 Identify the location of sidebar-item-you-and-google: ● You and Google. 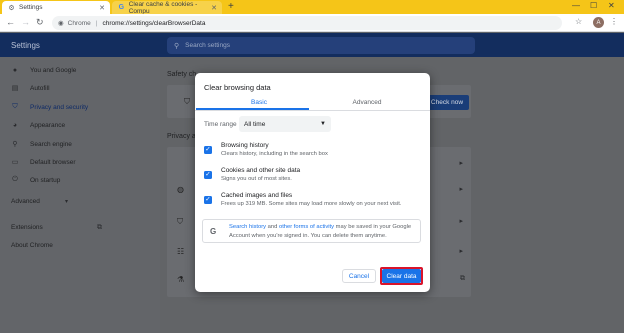
(44, 70).